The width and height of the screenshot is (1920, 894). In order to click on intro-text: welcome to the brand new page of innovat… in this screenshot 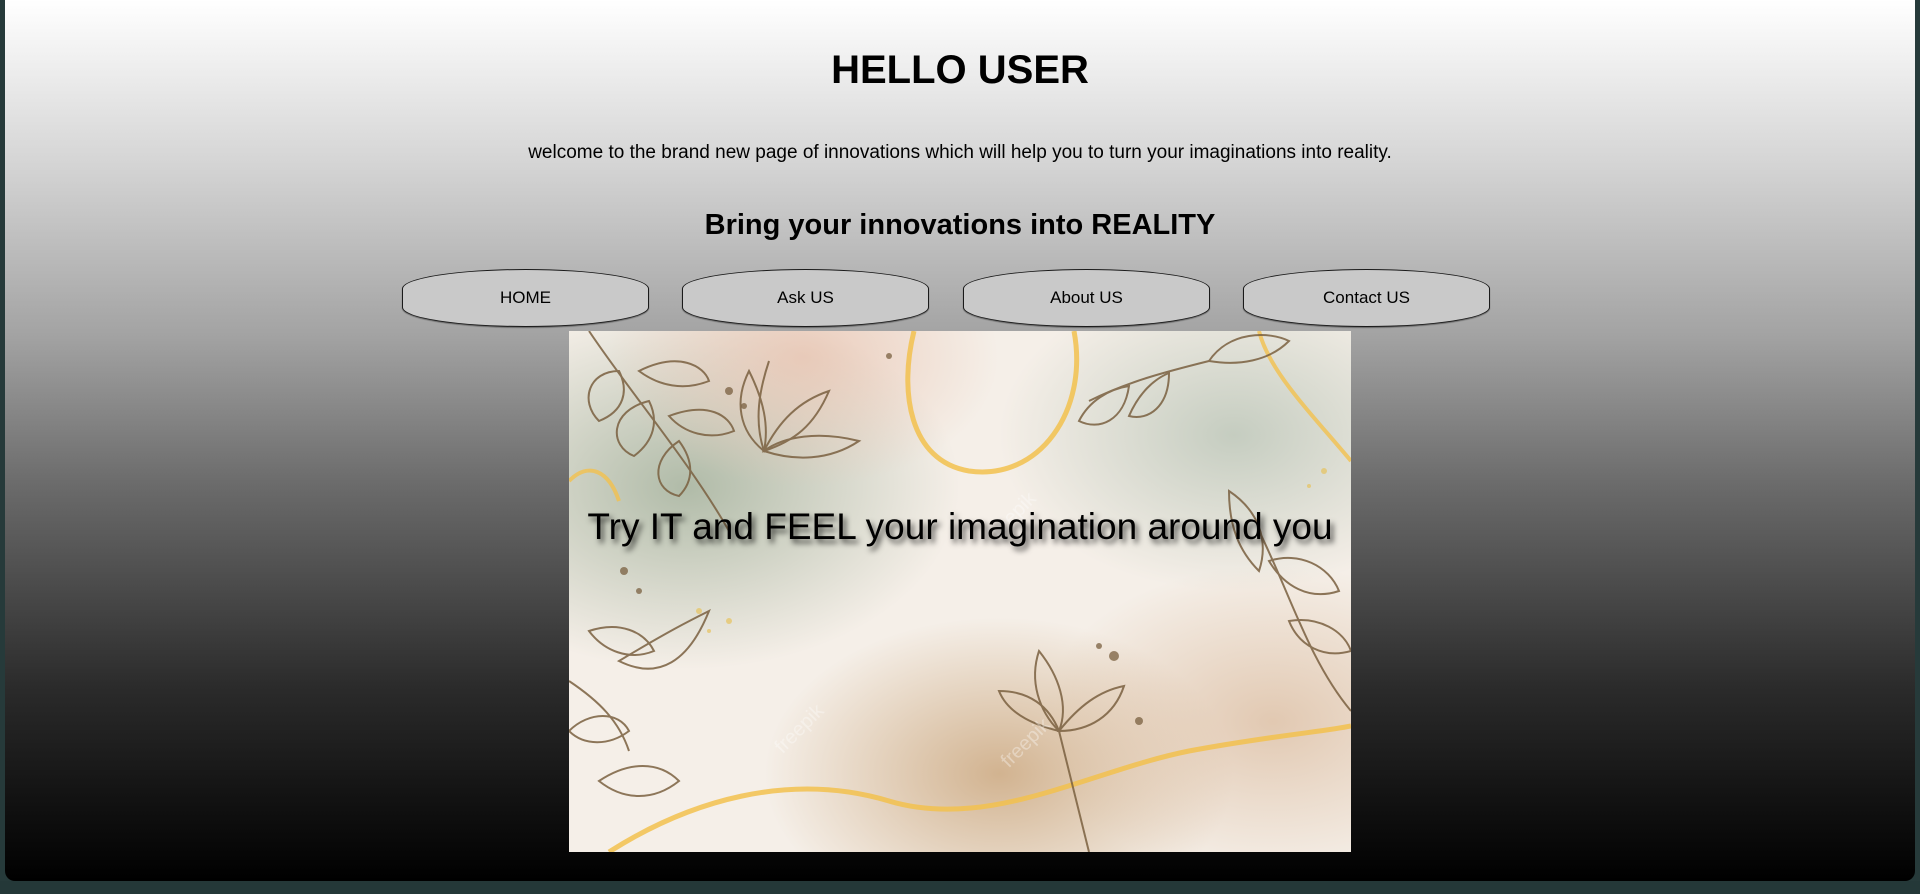, I will do `click(960, 152)`.